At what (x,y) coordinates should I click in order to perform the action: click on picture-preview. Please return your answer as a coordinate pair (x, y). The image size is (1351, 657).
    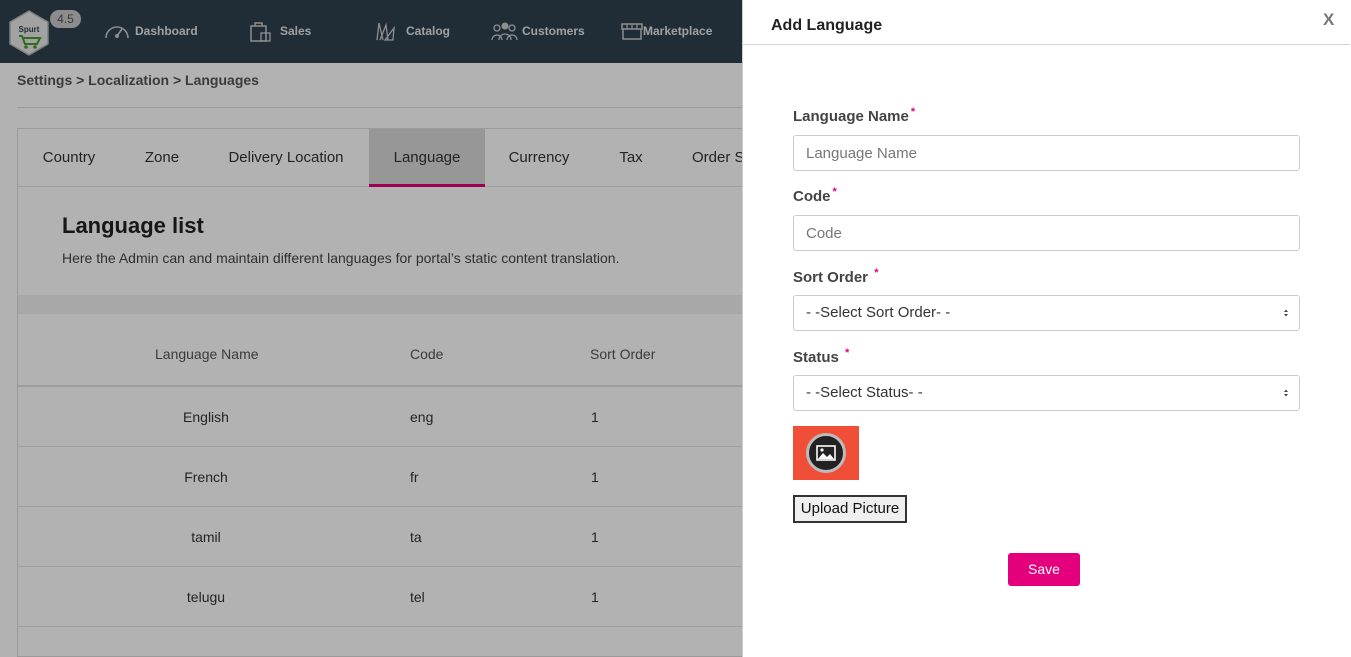
    Looking at the image, I should click on (826, 453).